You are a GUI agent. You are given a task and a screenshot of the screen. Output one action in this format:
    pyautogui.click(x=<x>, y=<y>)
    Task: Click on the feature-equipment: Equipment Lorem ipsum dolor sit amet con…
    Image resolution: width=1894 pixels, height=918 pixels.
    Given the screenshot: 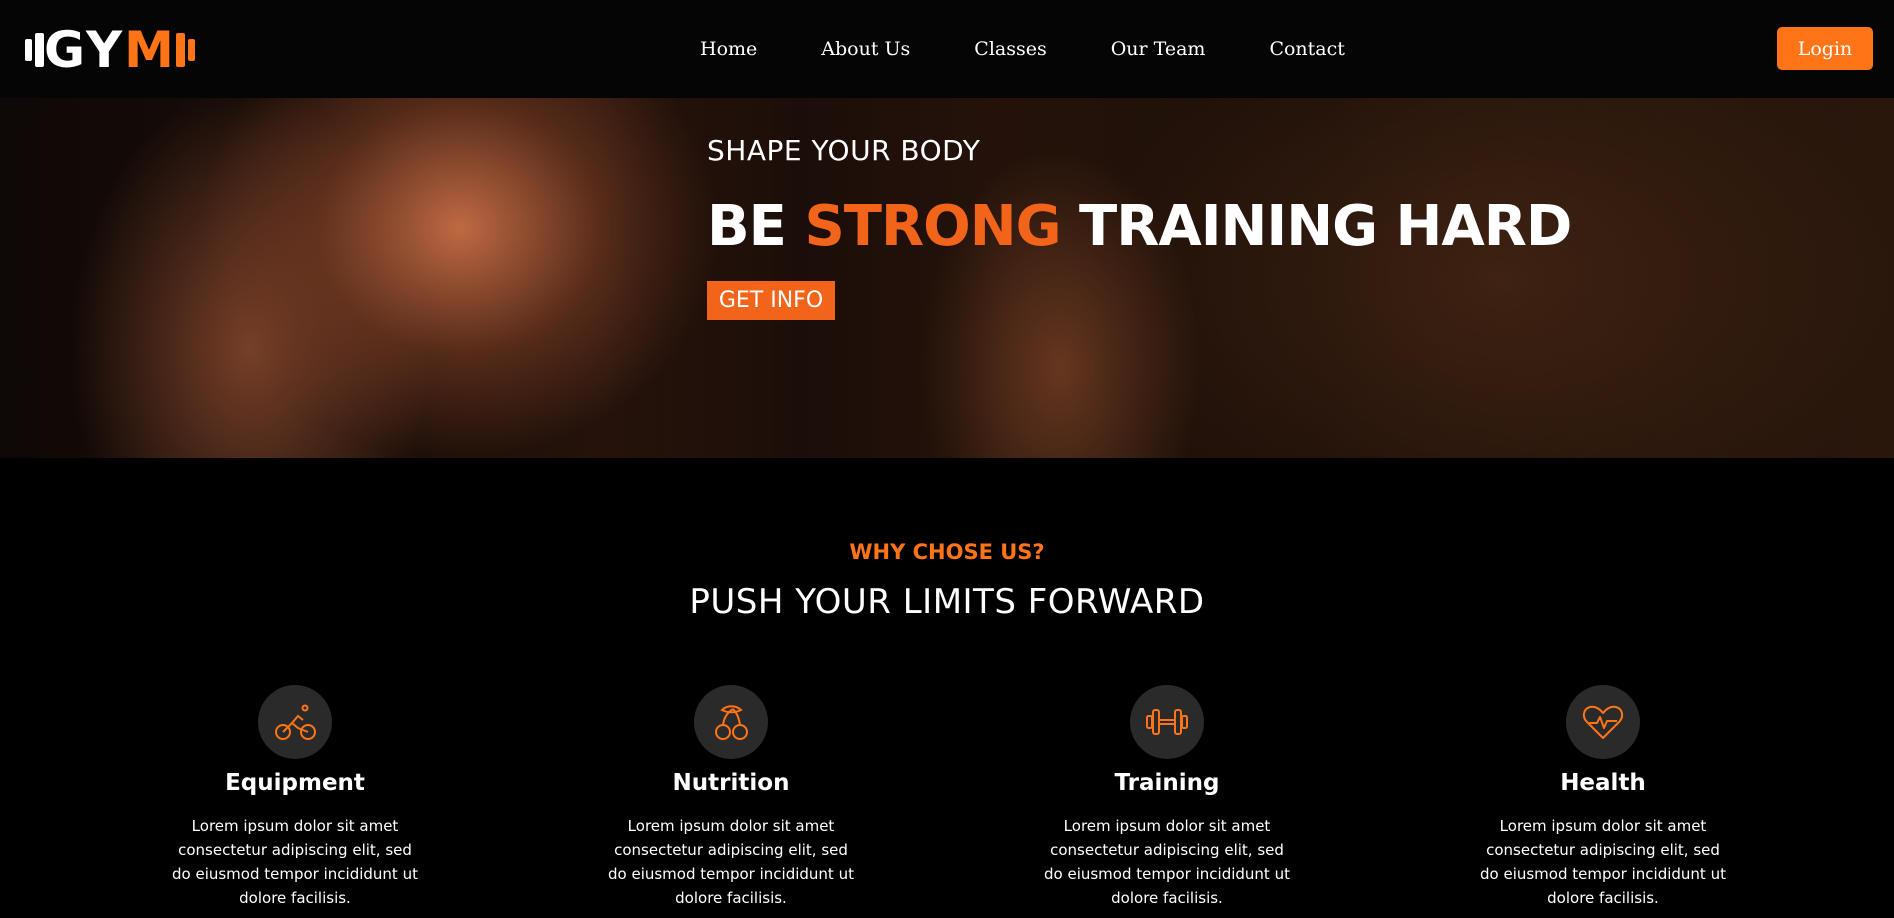 What is the action you would take?
    pyautogui.click(x=295, y=797)
    